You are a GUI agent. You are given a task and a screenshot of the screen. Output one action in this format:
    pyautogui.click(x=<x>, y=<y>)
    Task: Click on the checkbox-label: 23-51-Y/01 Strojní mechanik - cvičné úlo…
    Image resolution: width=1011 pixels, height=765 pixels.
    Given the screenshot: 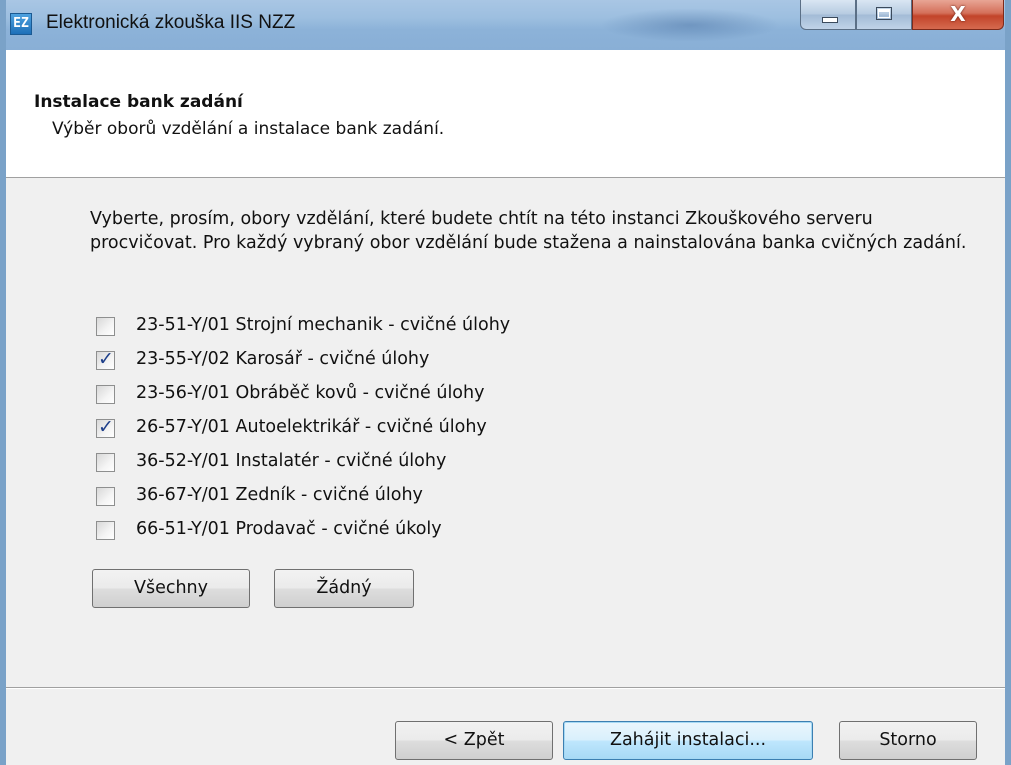 What is the action you would take?
    pyautogui.click(x=323, y=325)
    